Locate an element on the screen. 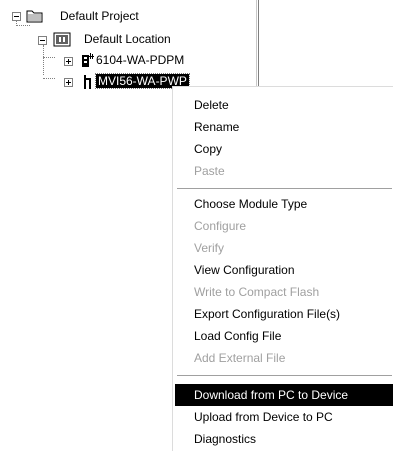 The image size is (393, 451). menu-item-label: Export Configuration File(s) is located at coordinates (267, 314).